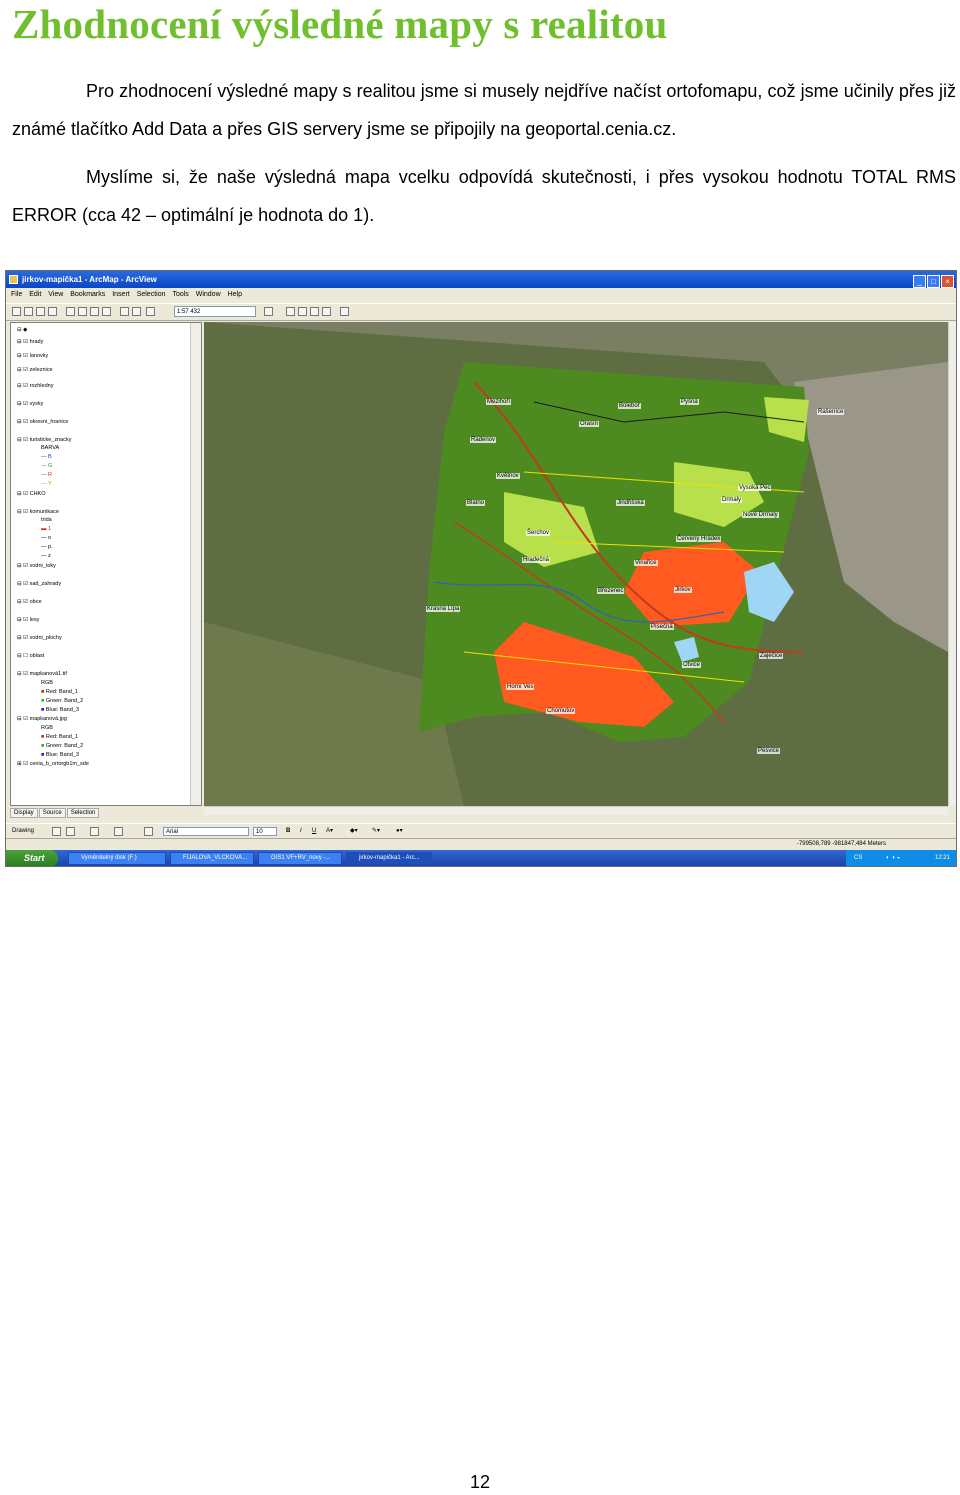 The width and height of the screenshot is (960, 1495). Describe the element at coordinates (47, 475) in the screenshot. I see `toc-class: — R` at that location.